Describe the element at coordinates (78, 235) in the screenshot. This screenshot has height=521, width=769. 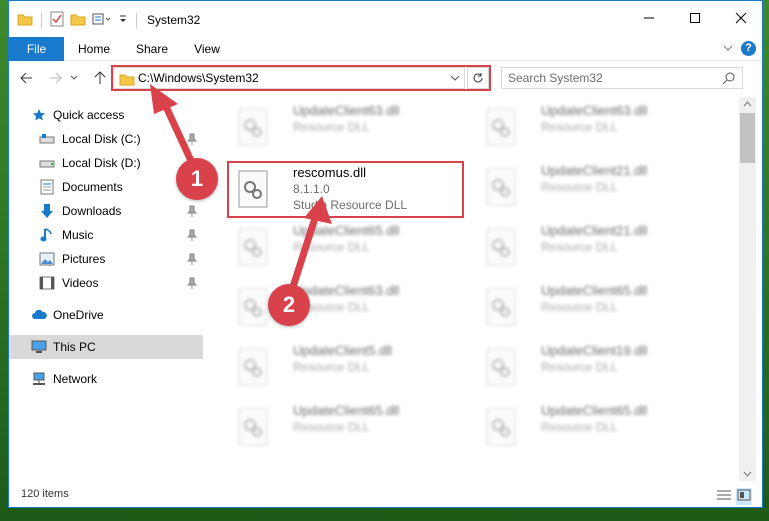
I see `sidebar-item-label: Music` at that location.